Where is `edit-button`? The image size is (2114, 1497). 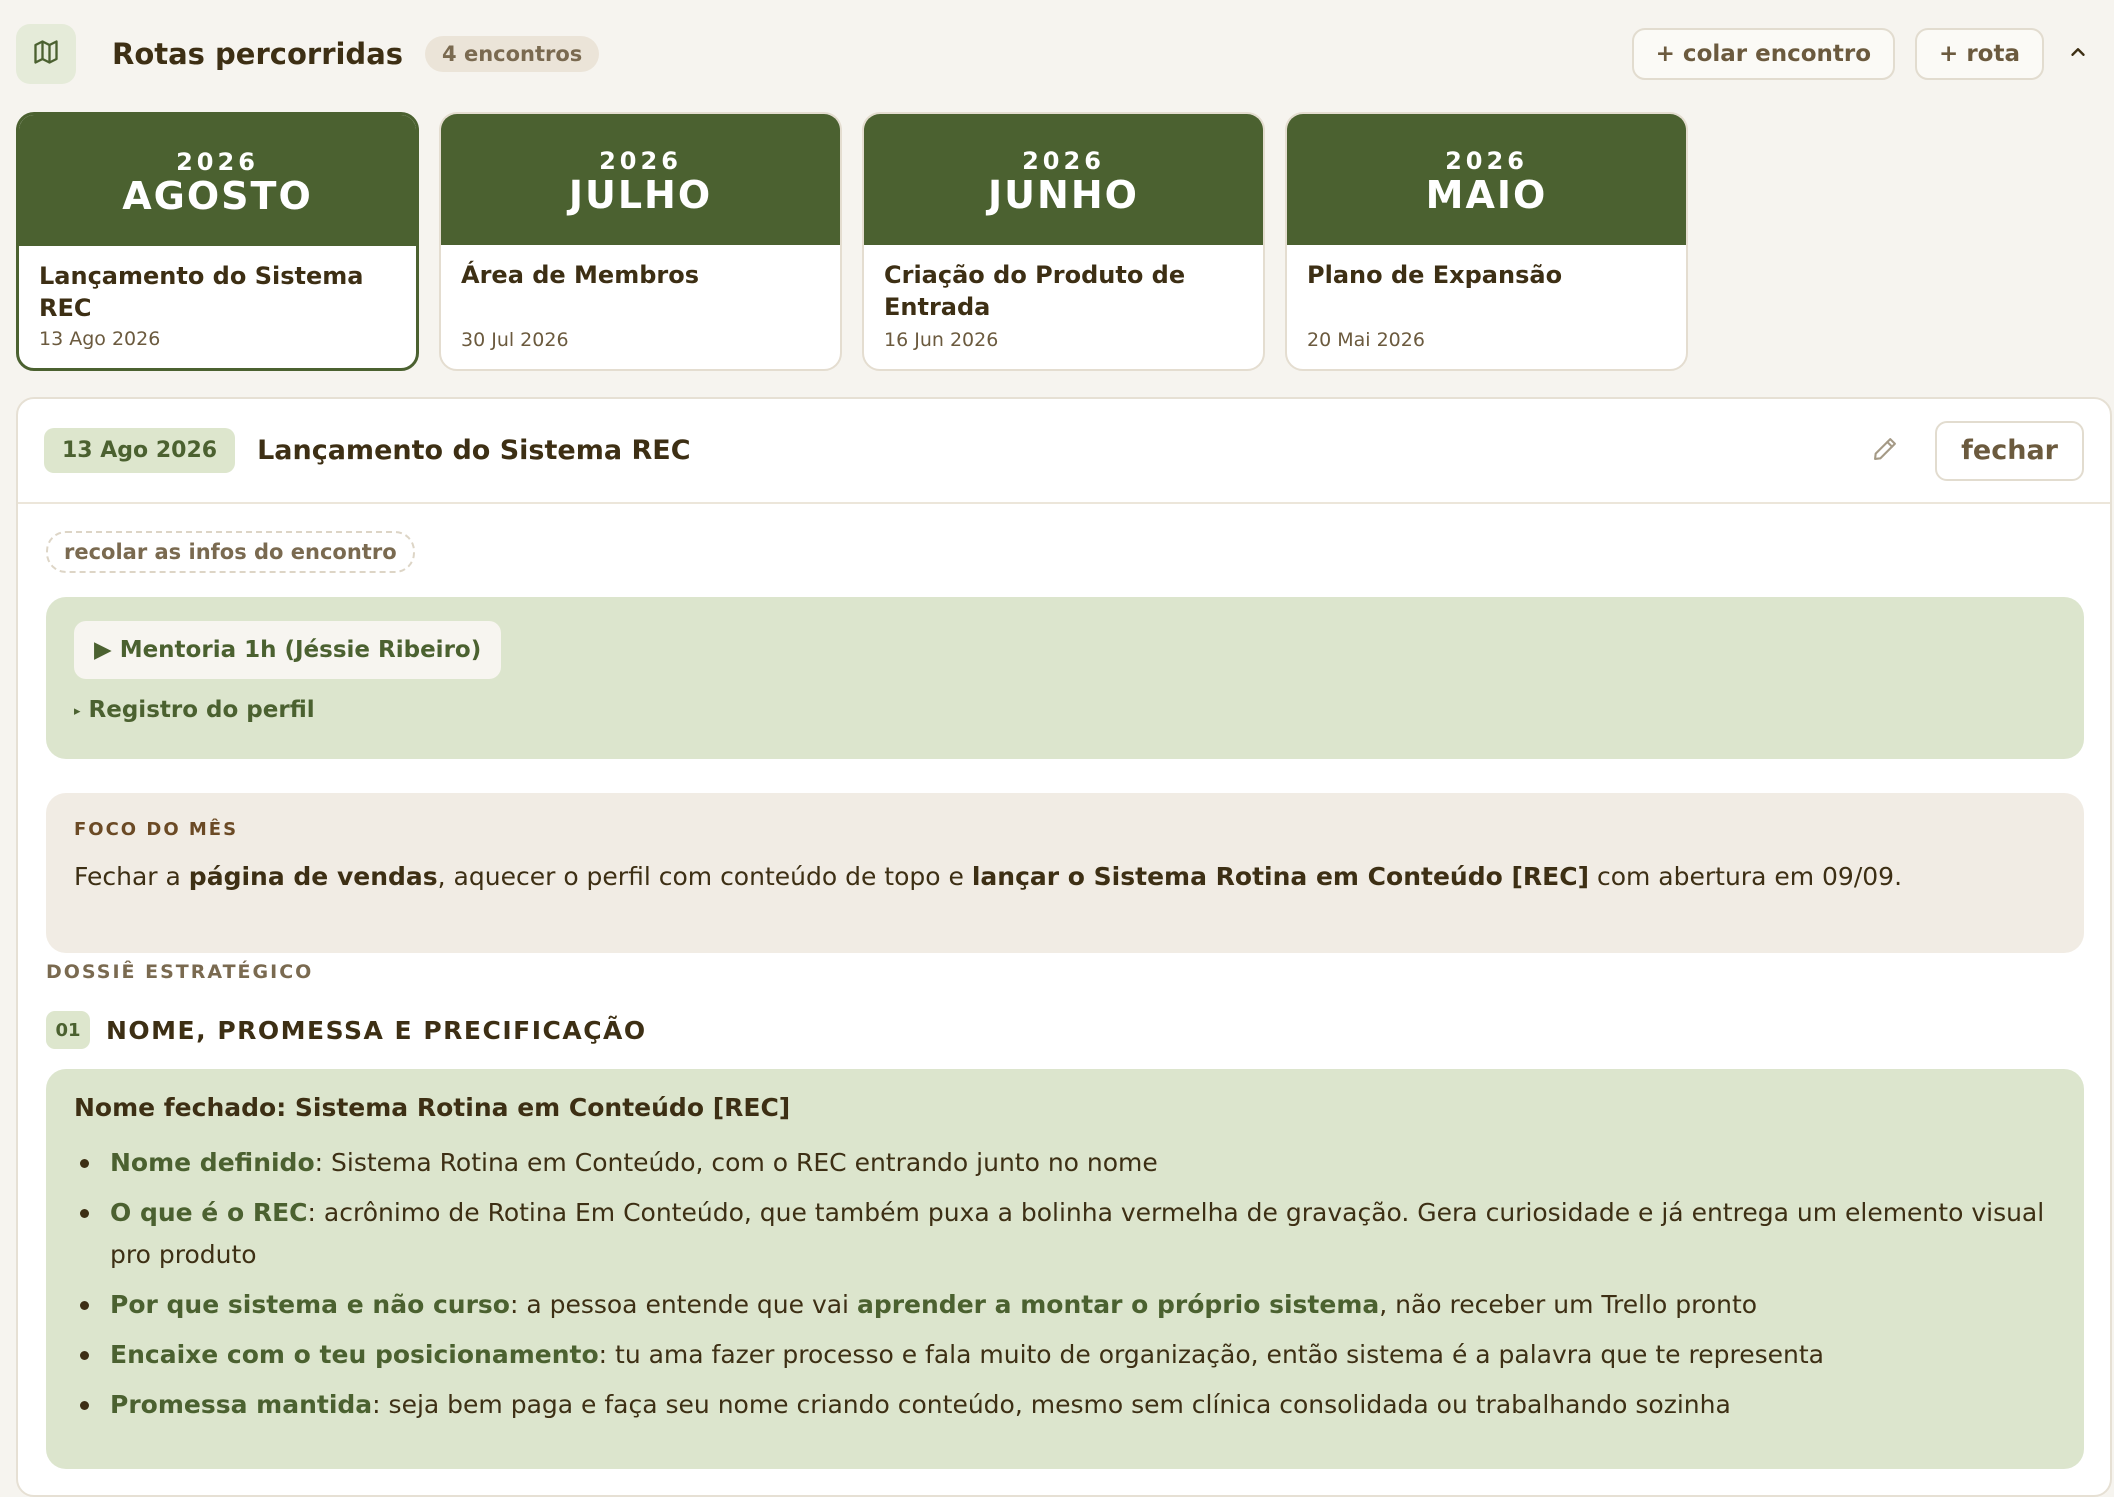
edit-button is located at coordinates (1885, 451).